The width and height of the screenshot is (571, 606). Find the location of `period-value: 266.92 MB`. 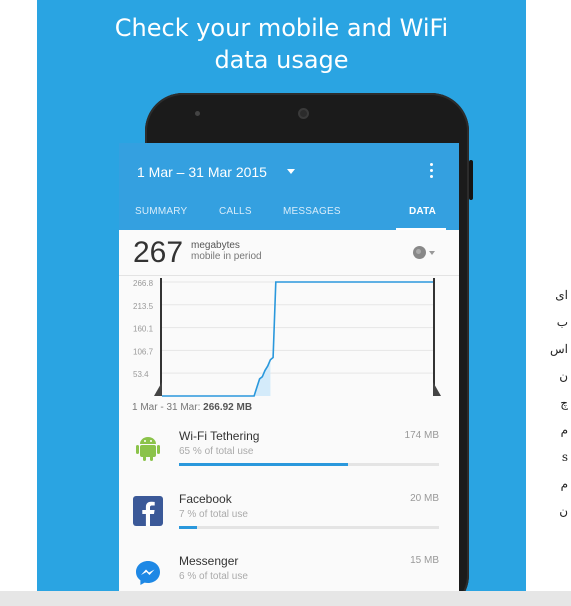

period-value: 266.92 MB is located at coordinates (228, 407).